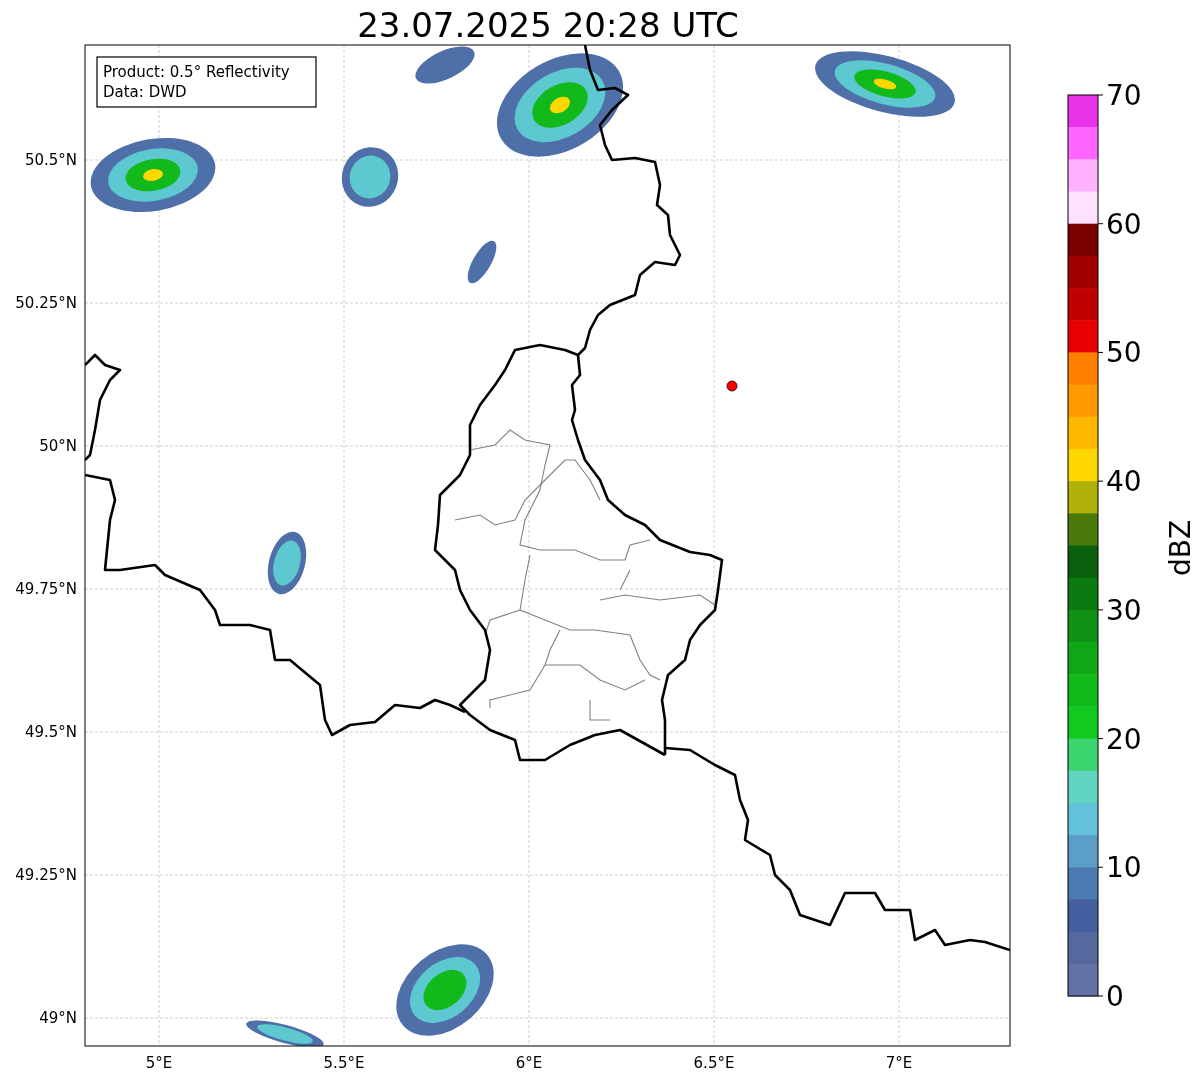  What do you see at coordinates (1124, 353) in the screenshot?
I see `colorbar-tick-label: 50` at bounding box center [1124, 353].